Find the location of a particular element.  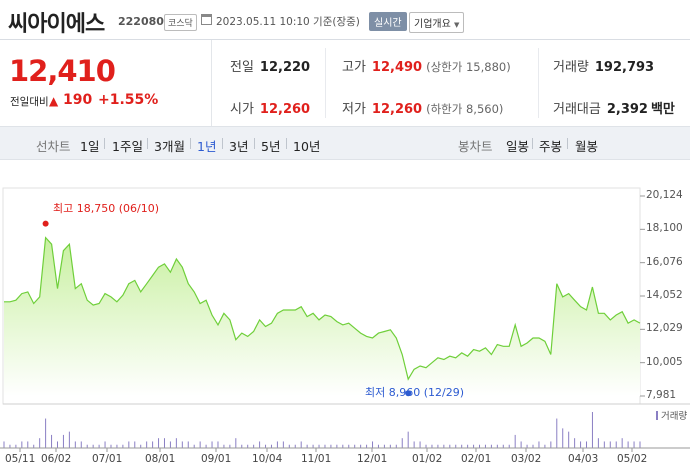

trade-amount-cell: 거래대금 2,392 백만 is located at coordinates (614, 107).